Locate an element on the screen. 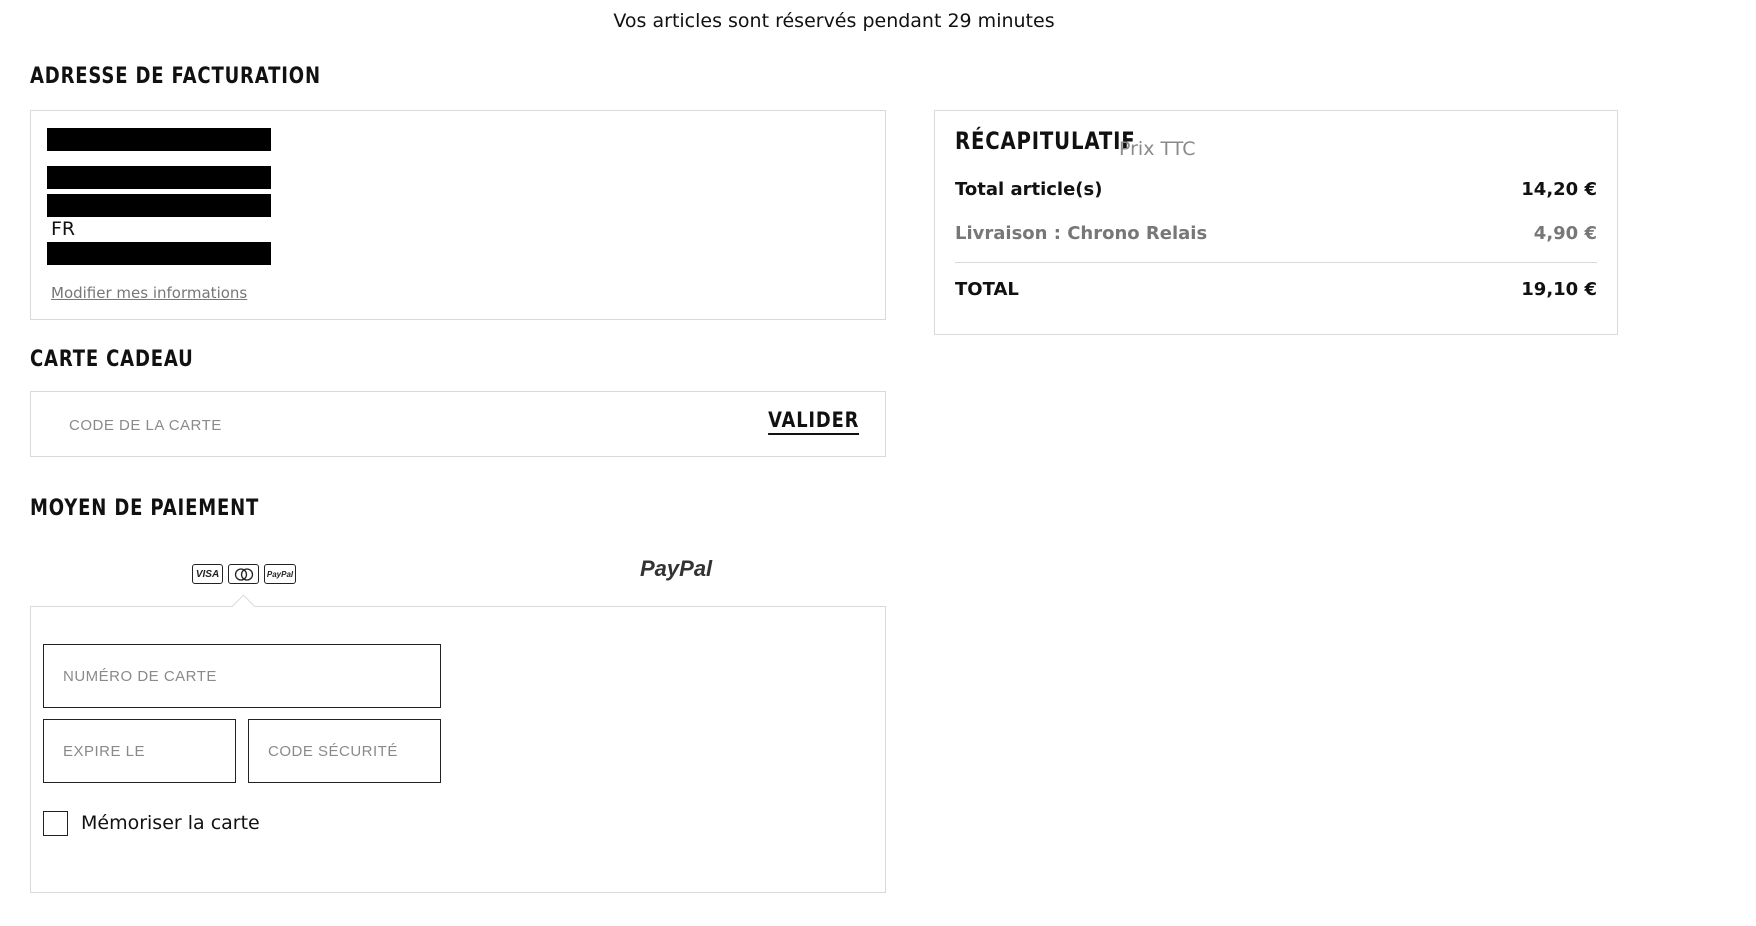  delivery-label: Livraison : Chrono Relais is located at coordinates (1081, 233).